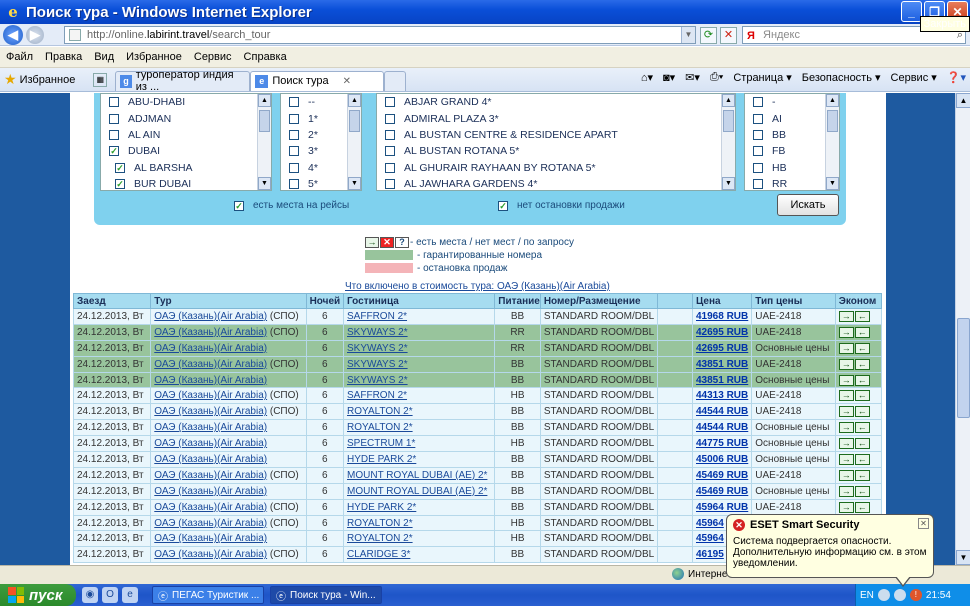 Image resolution: width=970 pixels, height=606 pixels. I want to click on col-price-type: Тип цены, so click(793, 301).